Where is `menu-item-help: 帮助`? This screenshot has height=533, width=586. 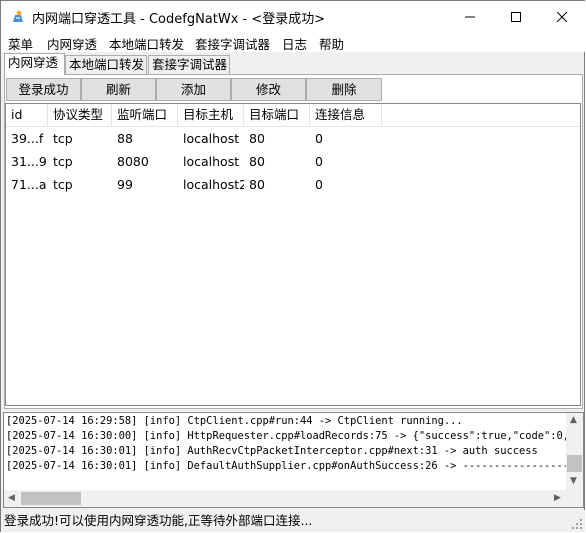 menu-item-help: 帮助 is located at coordinates (331, 43).